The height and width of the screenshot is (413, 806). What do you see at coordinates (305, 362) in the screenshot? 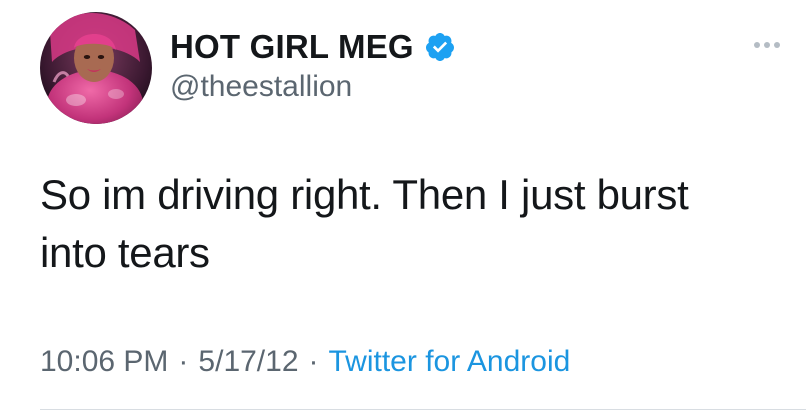
I see `tweet-meta: 10:06 PM · 5/17/12 · Twitter for Android` at bounding box center [305, 362].